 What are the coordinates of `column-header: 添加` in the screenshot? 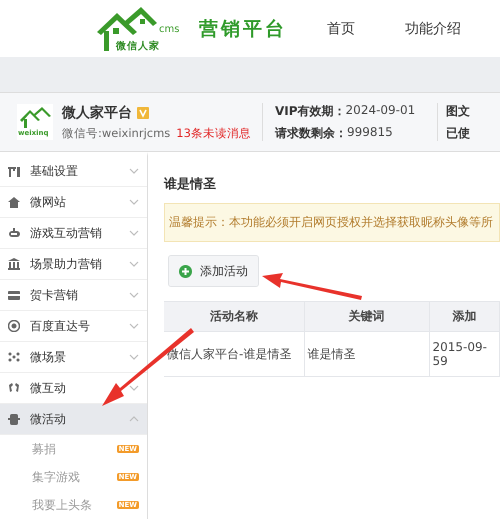 It's located at (464, 317).